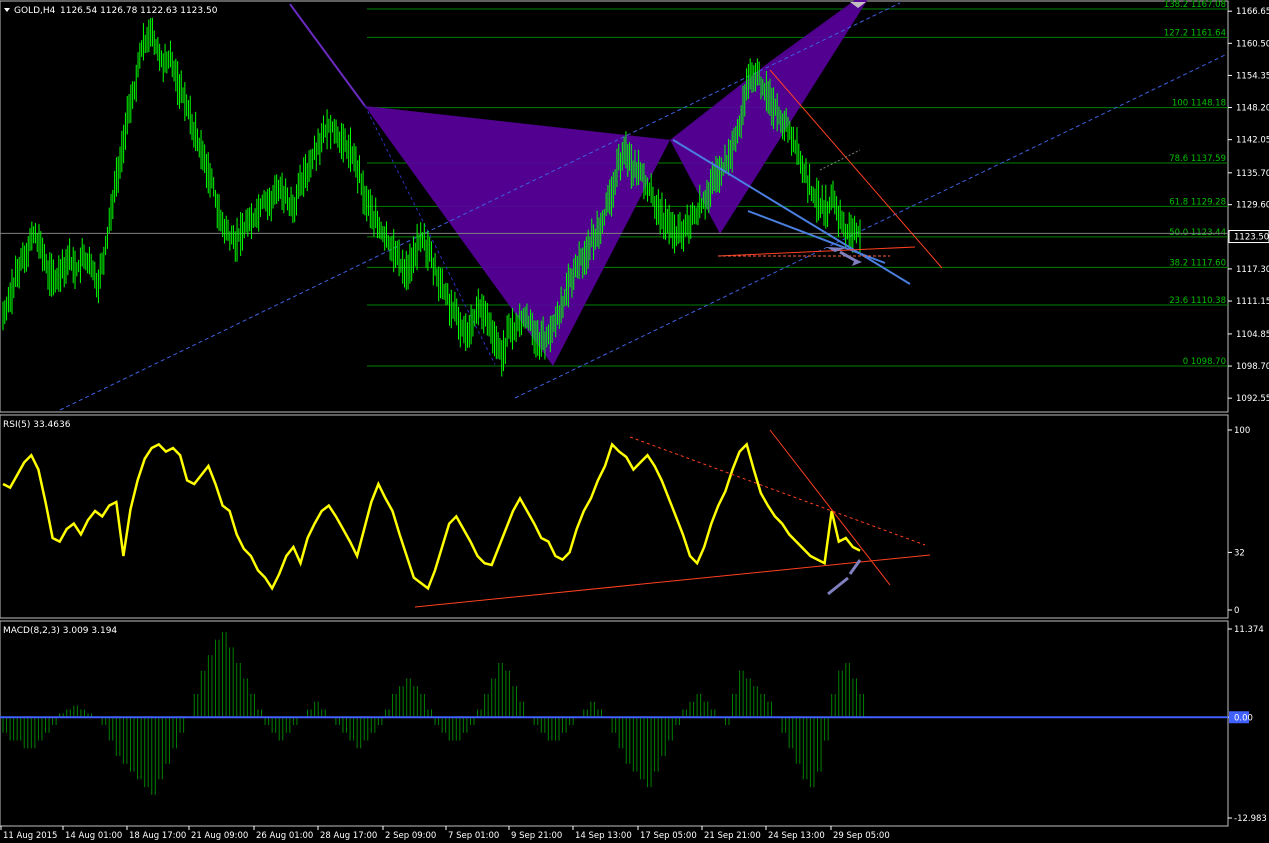 Image resolution: width=1269 pixels, height=843 pixels. Describe the element at coordinates (1252, 335) in the screenshot. I see `price-axis-tick: 1104.85` at that location.